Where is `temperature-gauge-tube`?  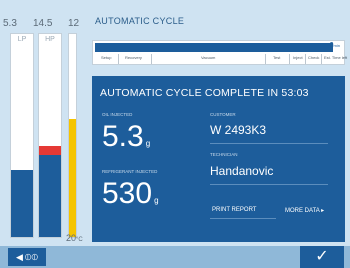 temperature-gauge-tube is located at coordinates (72, 135).